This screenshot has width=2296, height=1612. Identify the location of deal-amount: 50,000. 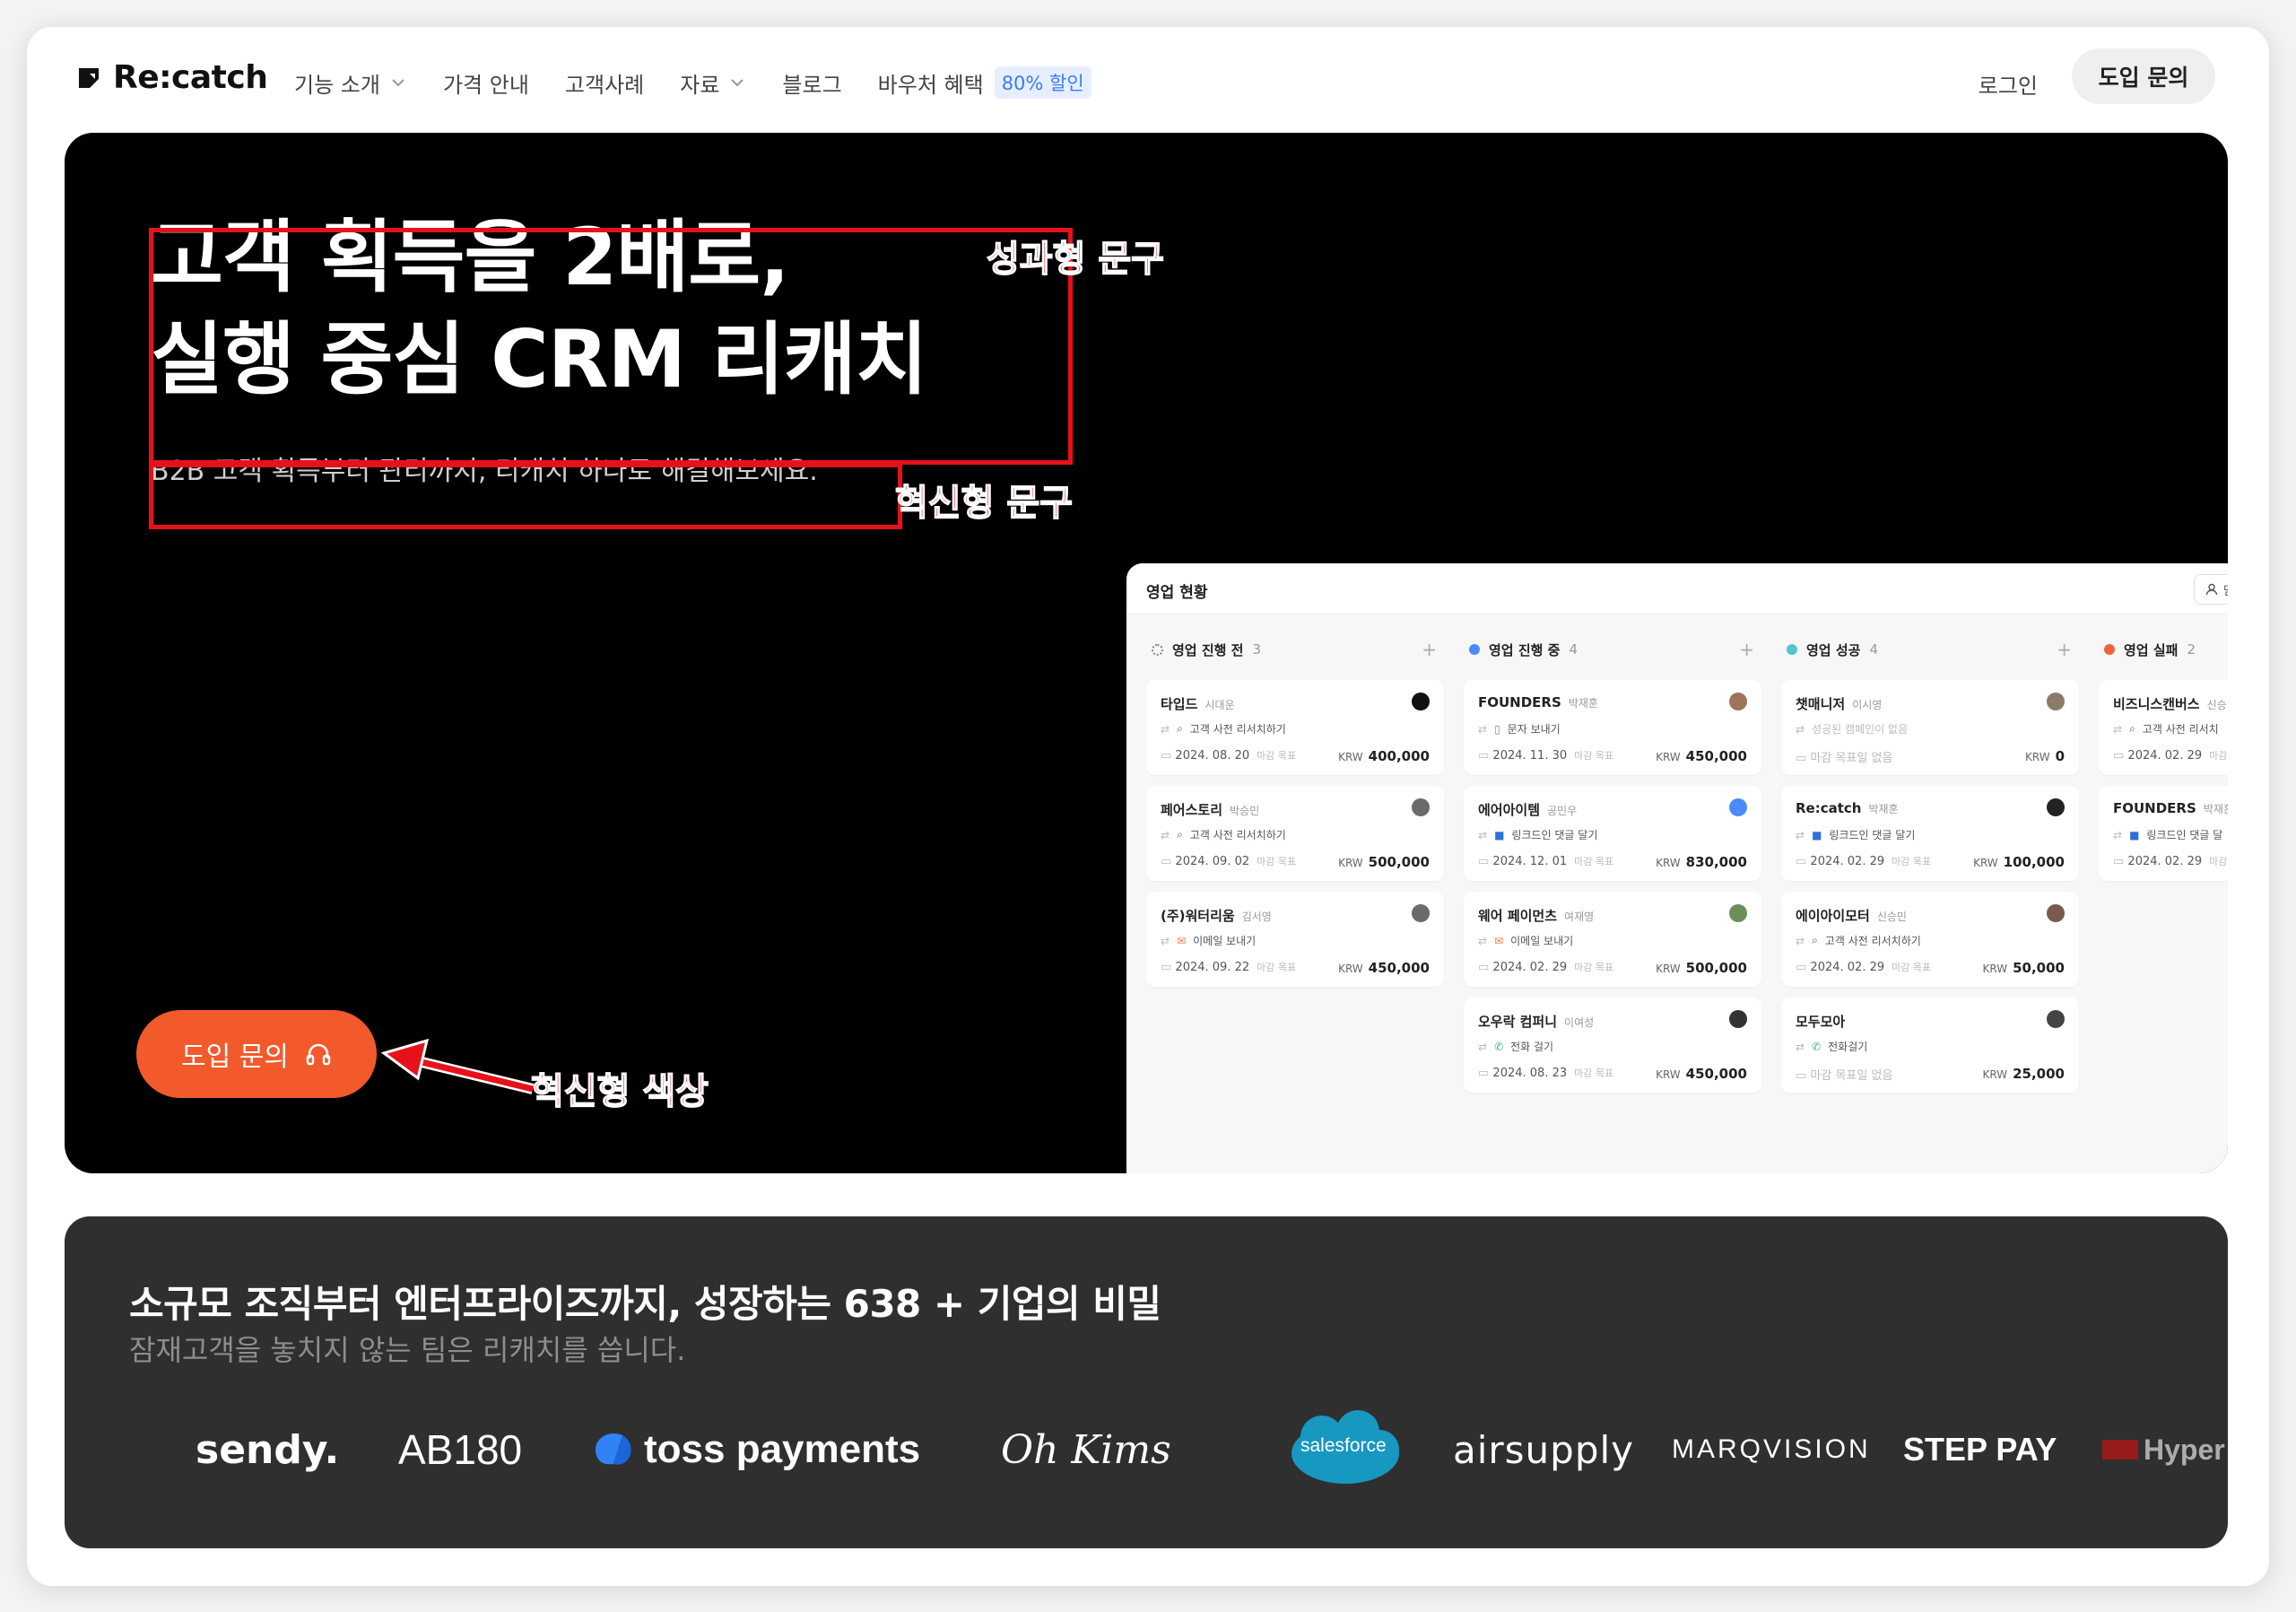
(2039, 968).